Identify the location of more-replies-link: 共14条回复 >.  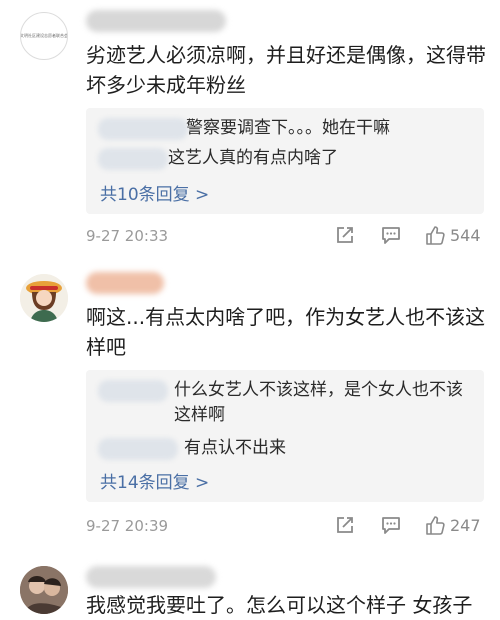
(154, 480).